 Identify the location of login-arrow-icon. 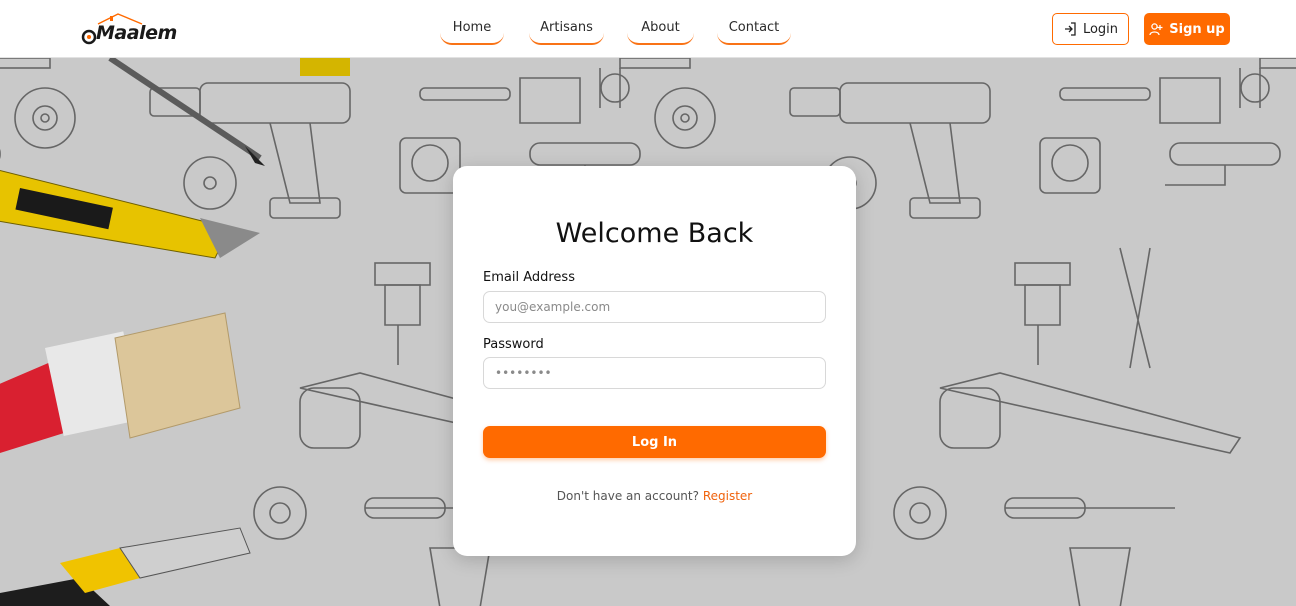
(1070, 29).